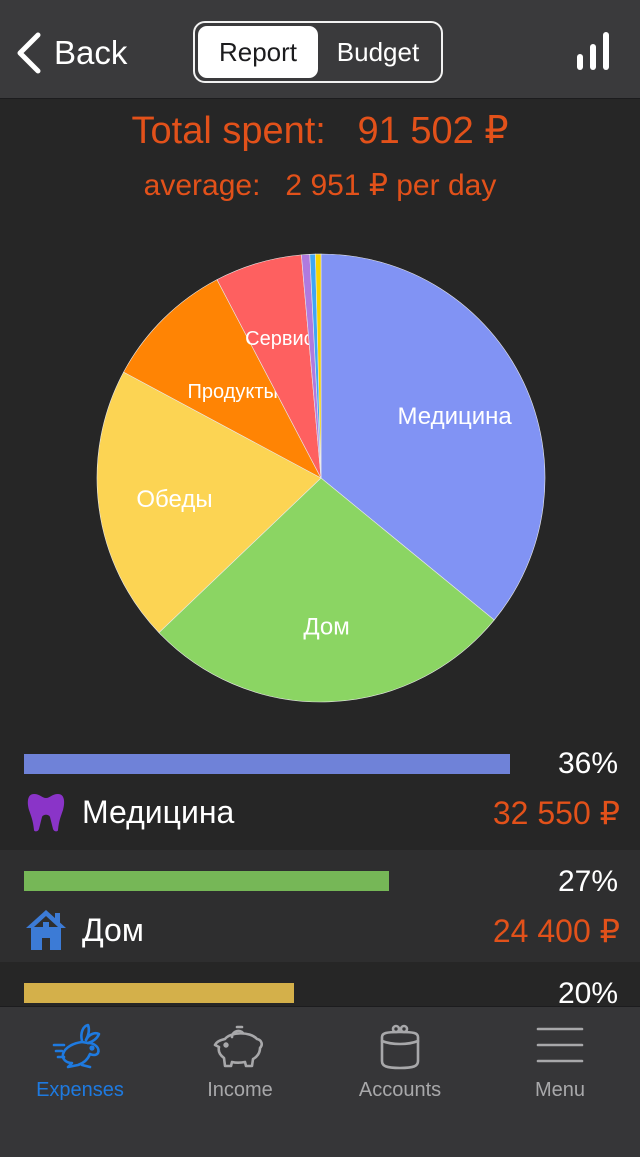  I want to click on back-button: Back, so click(70, 53).